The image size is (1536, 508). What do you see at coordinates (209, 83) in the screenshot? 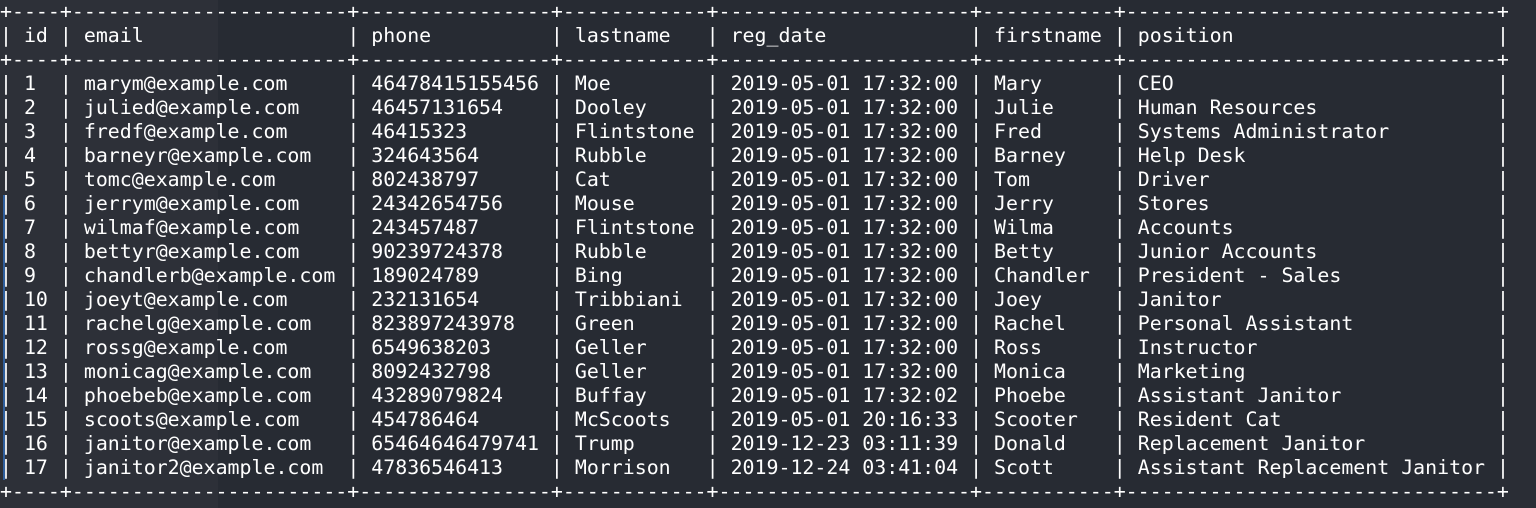
I see `cell-email: marym@example.com` at bounding box center [209, 83].